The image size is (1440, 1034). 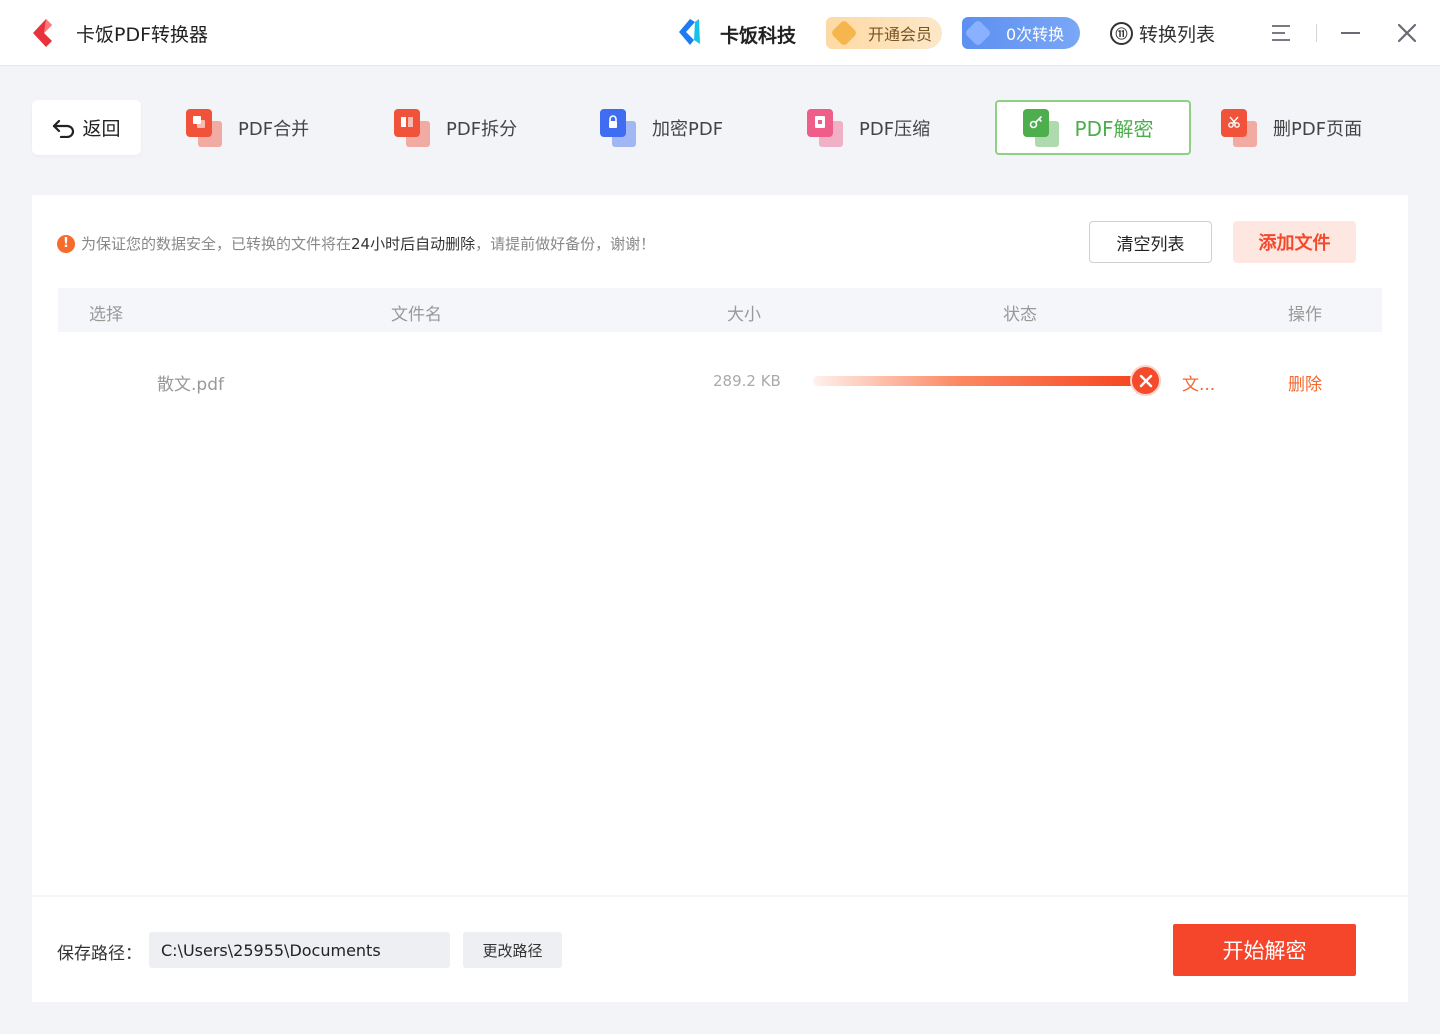 I want to click on tool-encrypt-pdf: 加密PDF, so click(x=661, y=127).